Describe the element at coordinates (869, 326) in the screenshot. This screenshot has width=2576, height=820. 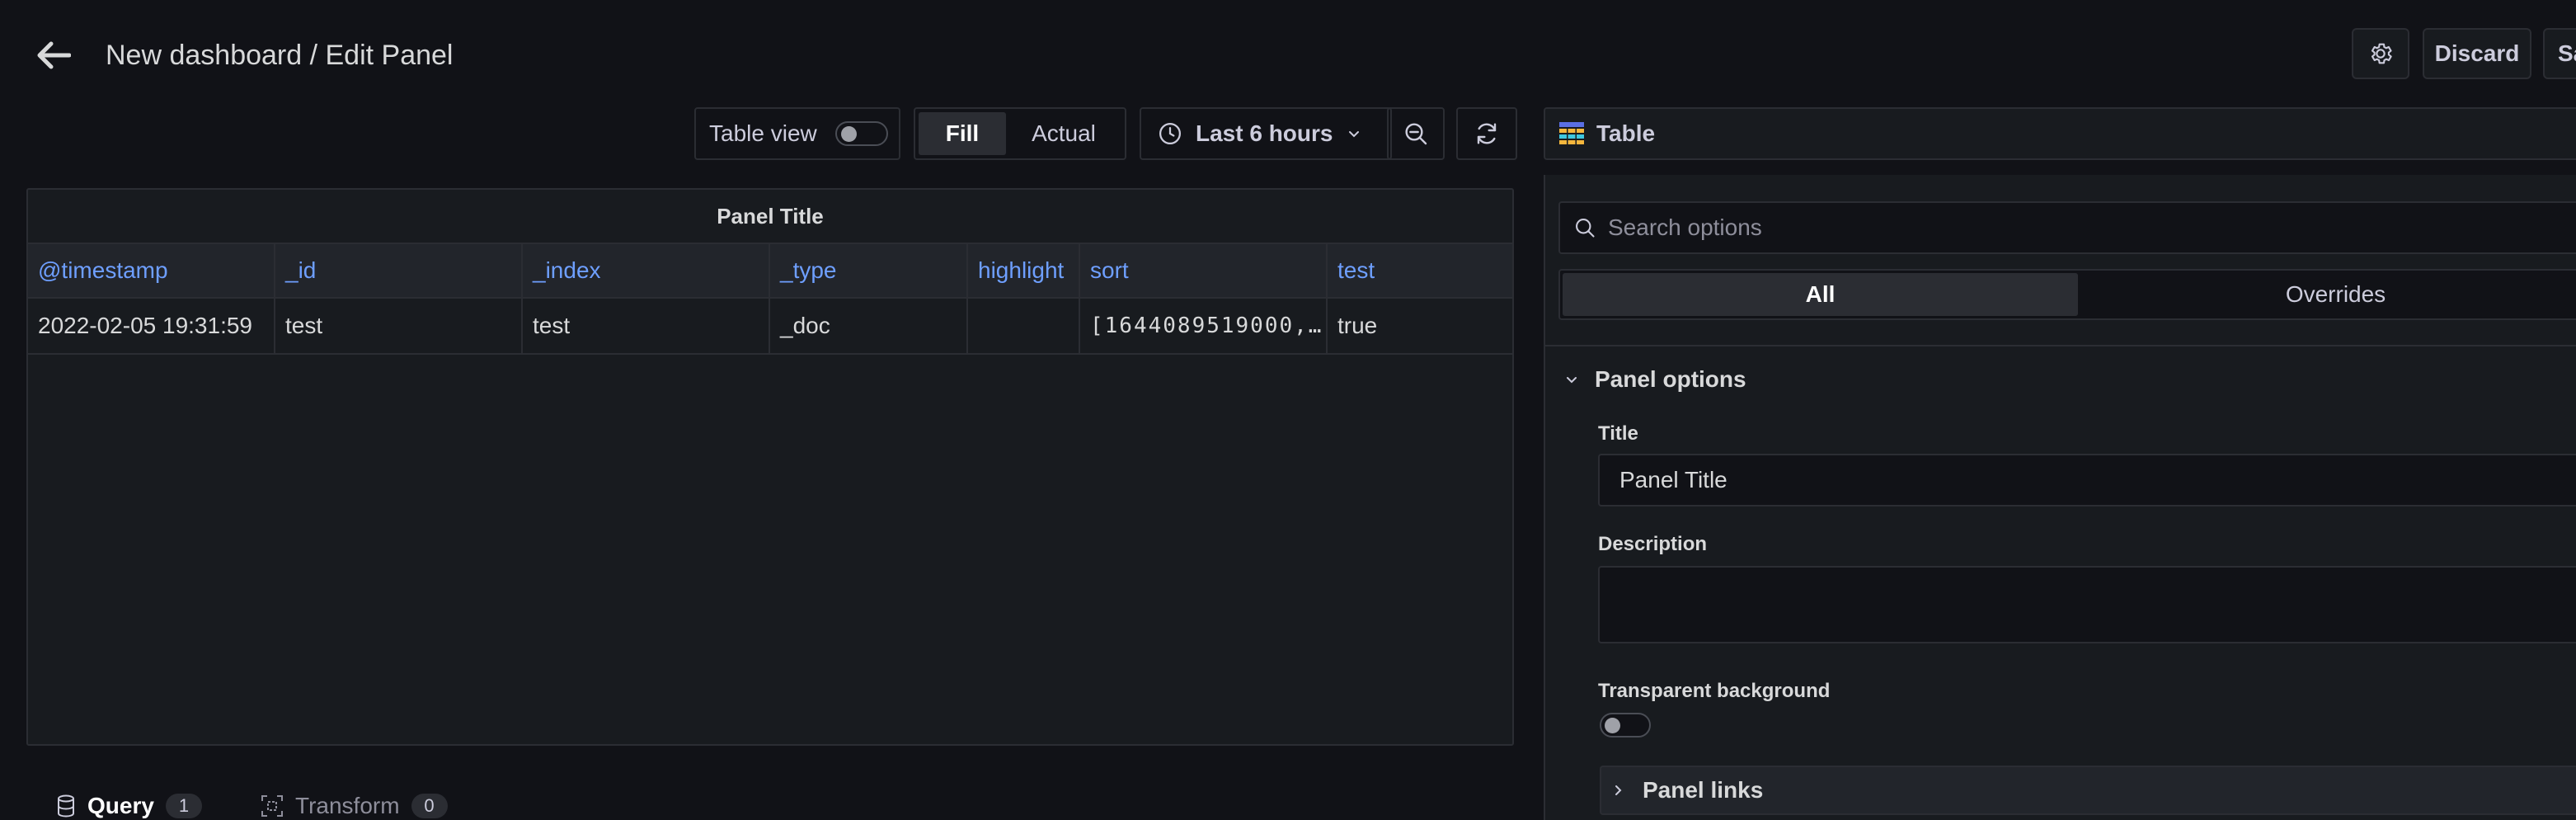
I see `table-cell: _doc` at that location.